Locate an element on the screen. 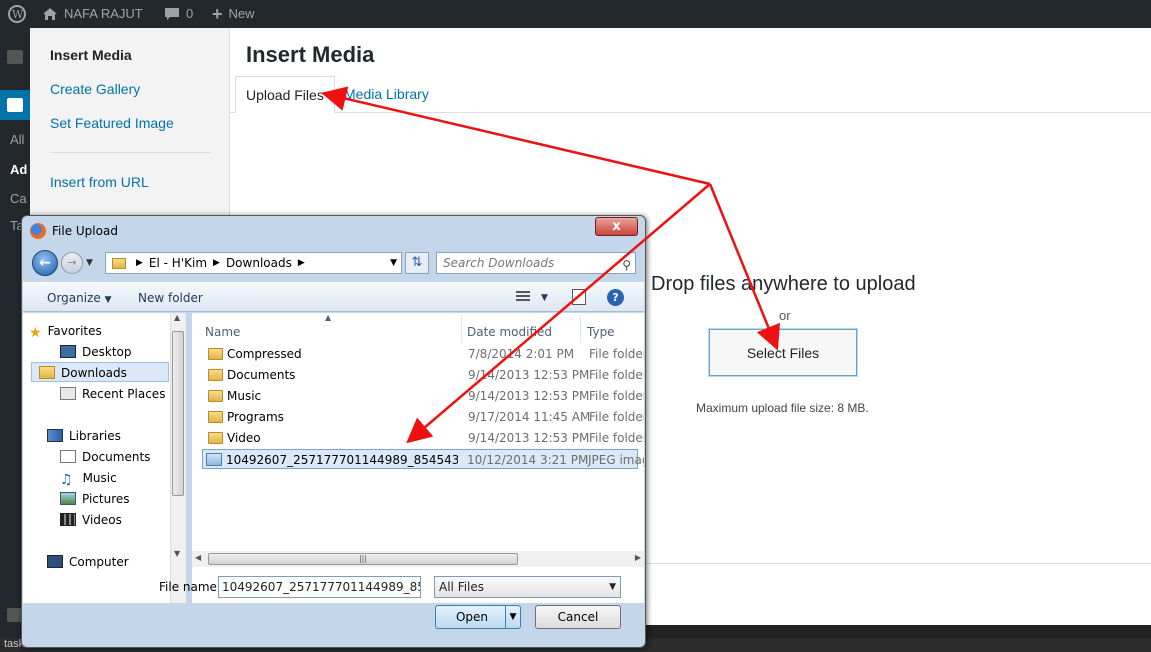 The width and height of the screenshot is (1151, 652). refresh-button: ⇅ is located at coordinates (417, 263).